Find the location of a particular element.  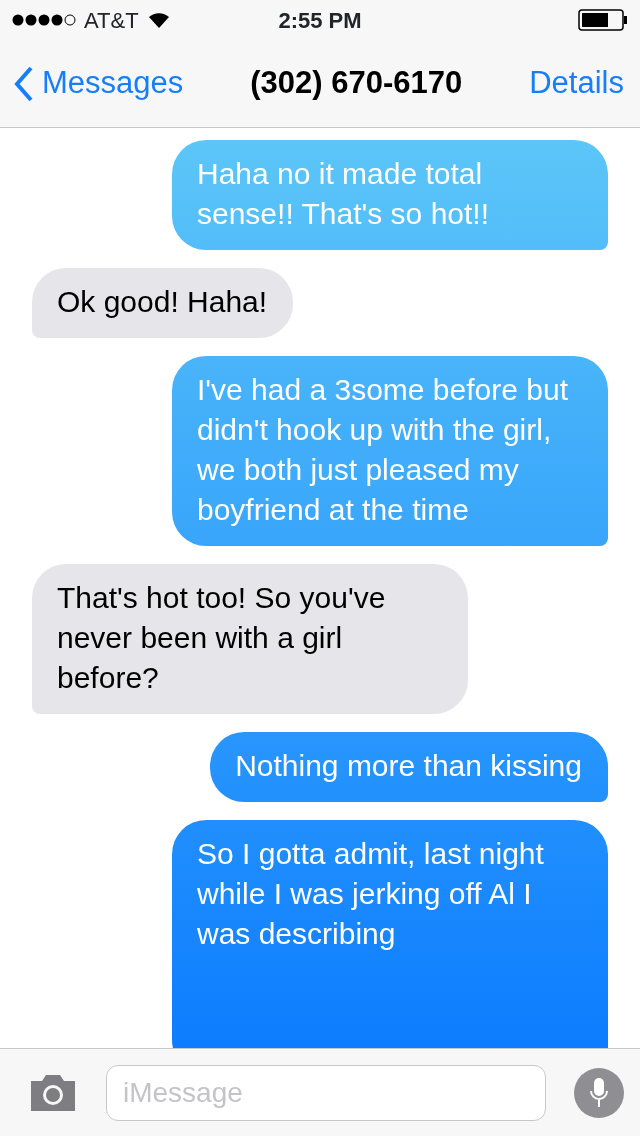

sent-message-bubble: I've had a 3some before but didn't hook up with the girl, we both just pleased my boyfriend at the time is located at coordinates (390, 451).